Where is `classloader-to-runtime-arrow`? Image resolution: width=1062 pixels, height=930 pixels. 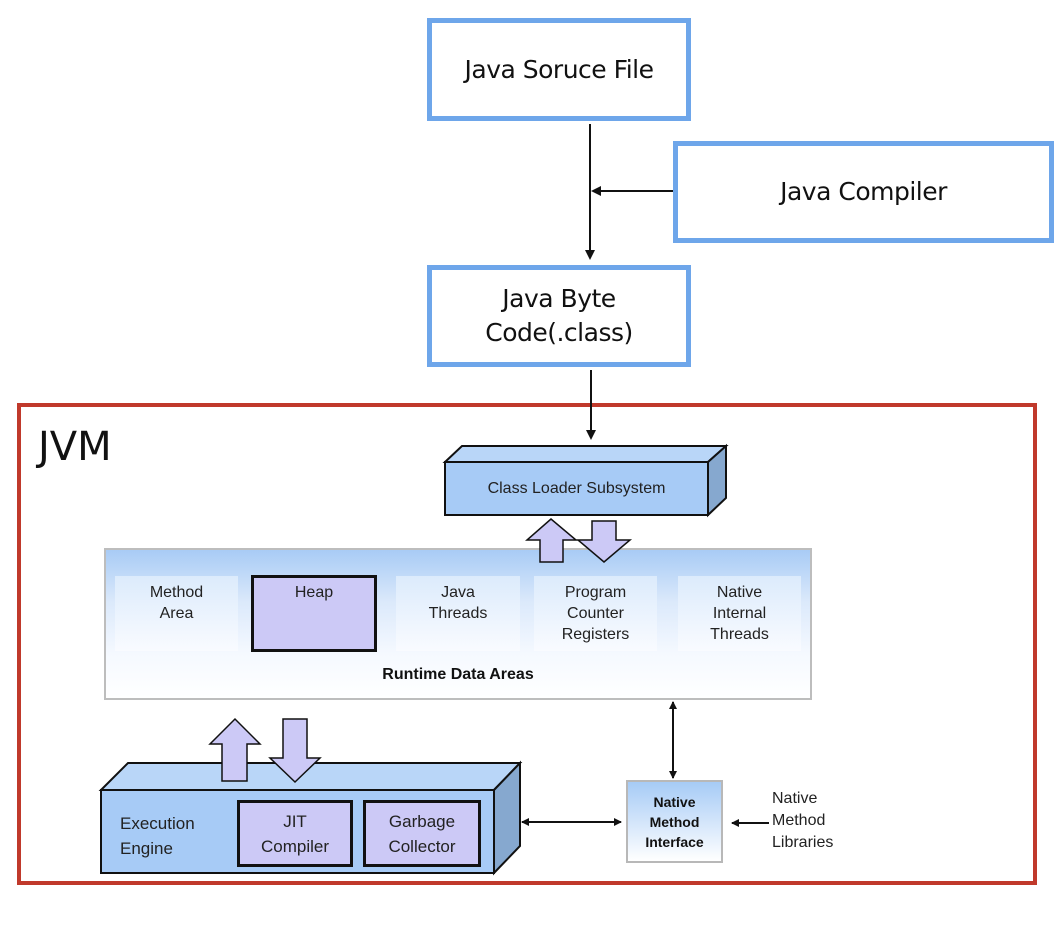
classloader-to-runtime-arrow is located at coordinates (604, 541).